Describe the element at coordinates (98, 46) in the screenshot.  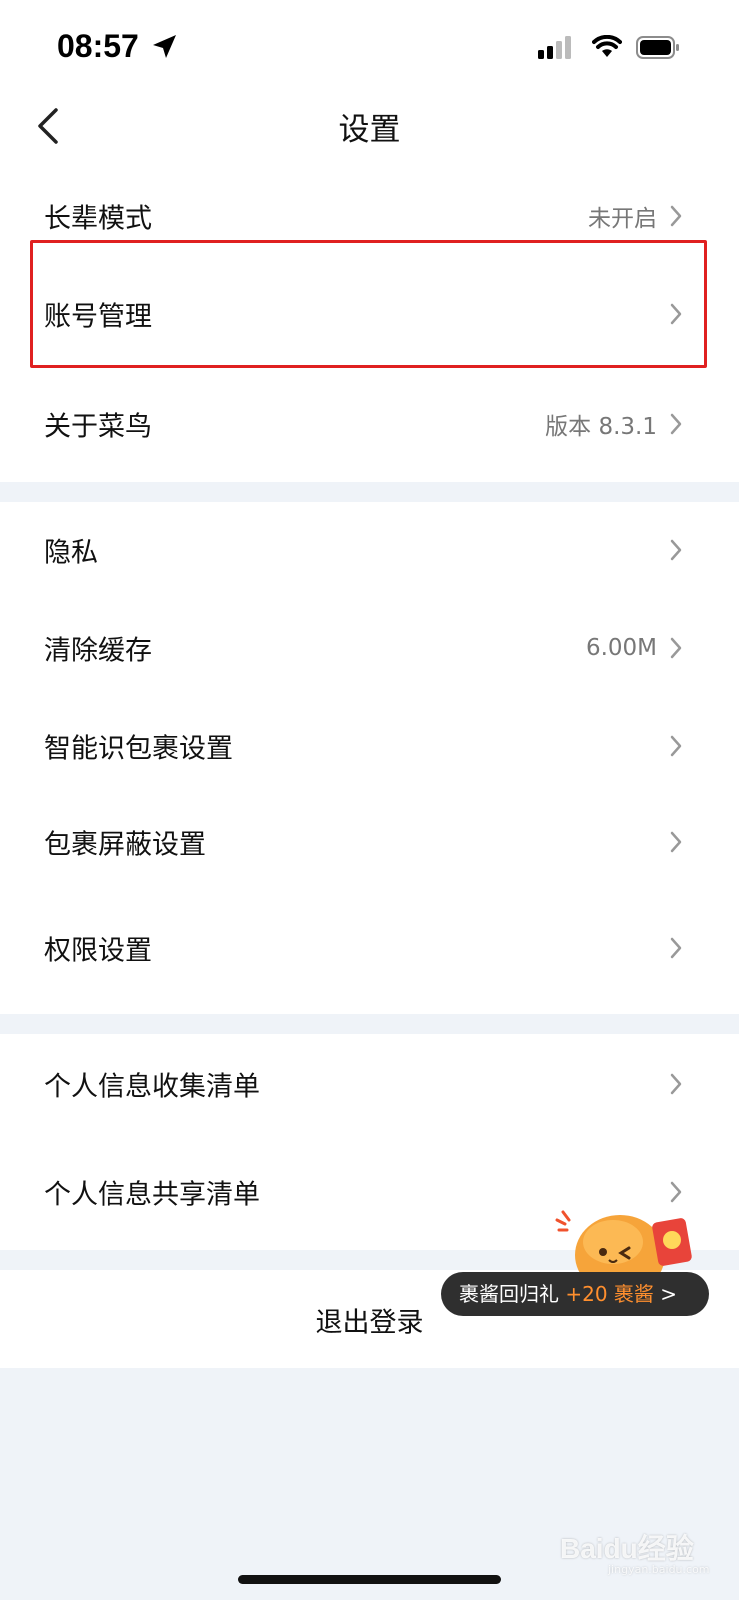
I see `status-time: 08:57` at that location.